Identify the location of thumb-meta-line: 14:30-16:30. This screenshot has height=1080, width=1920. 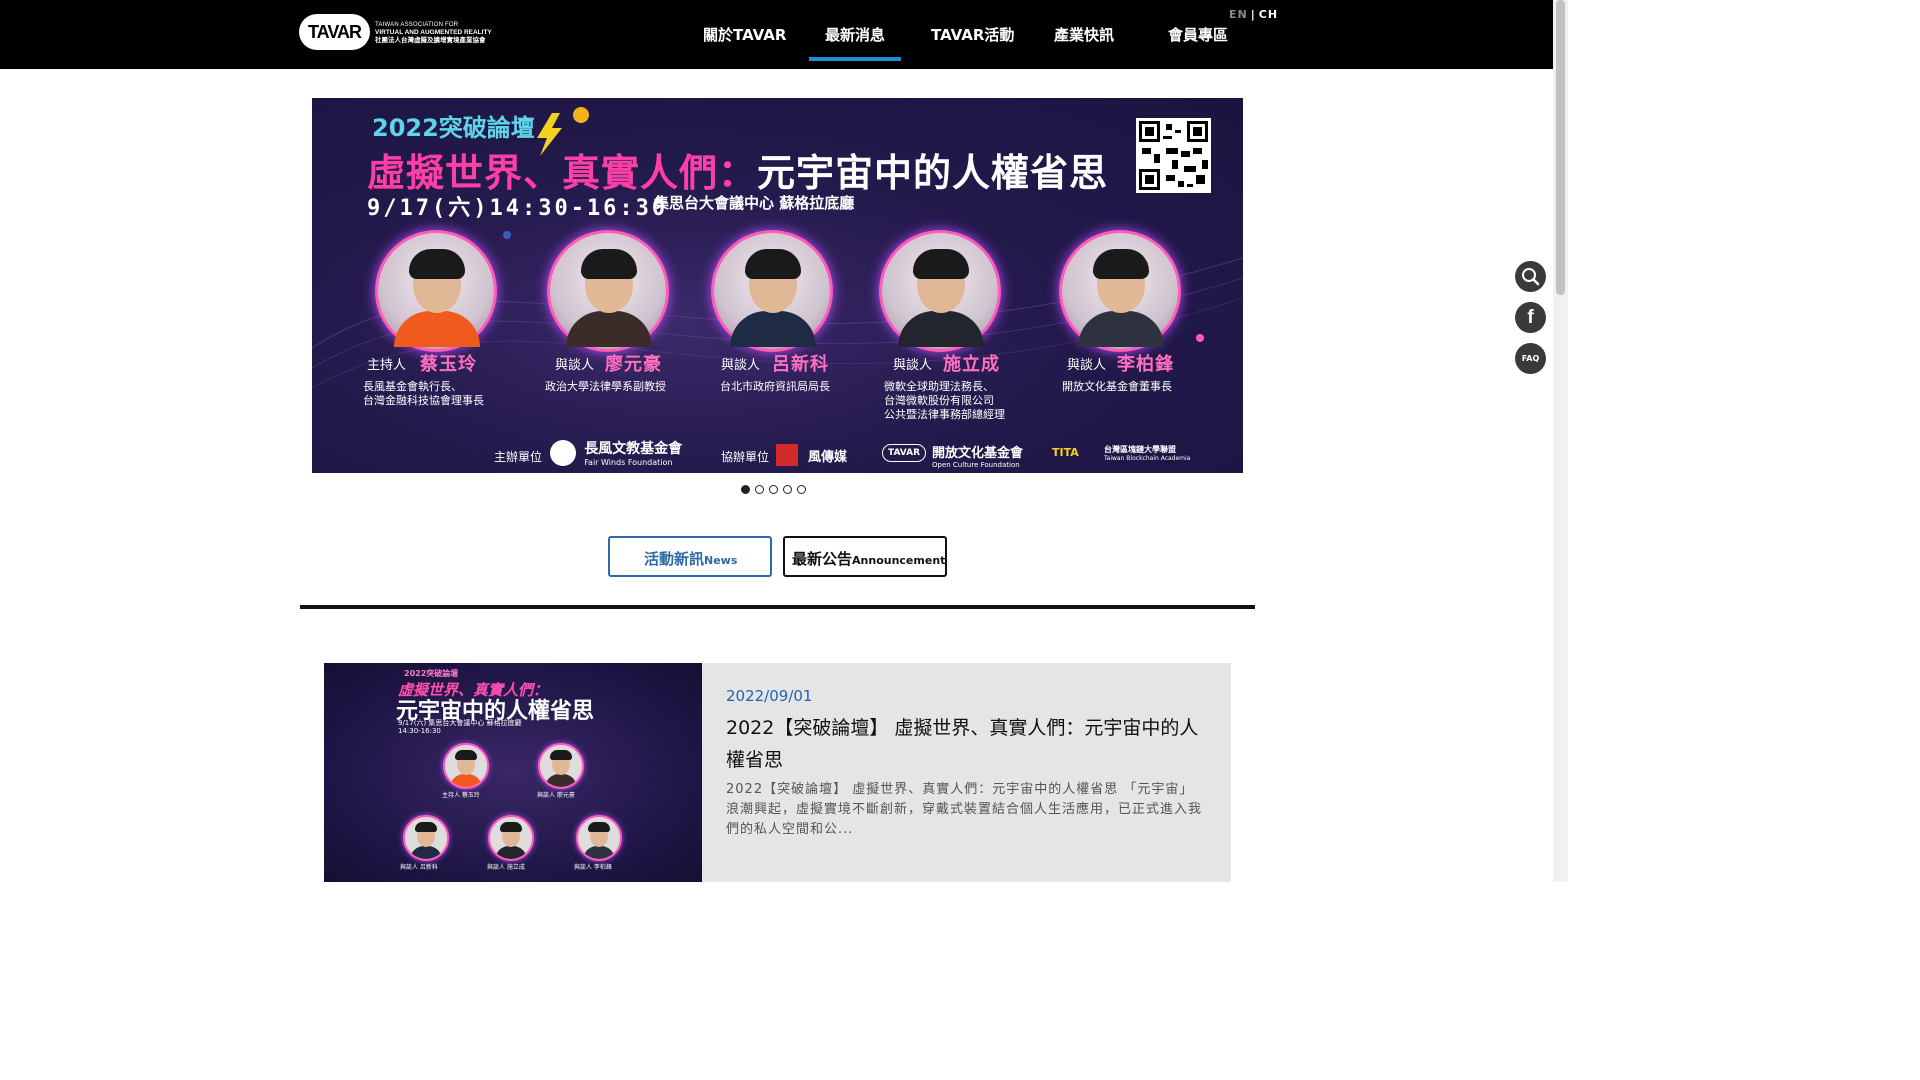
(419, 731).